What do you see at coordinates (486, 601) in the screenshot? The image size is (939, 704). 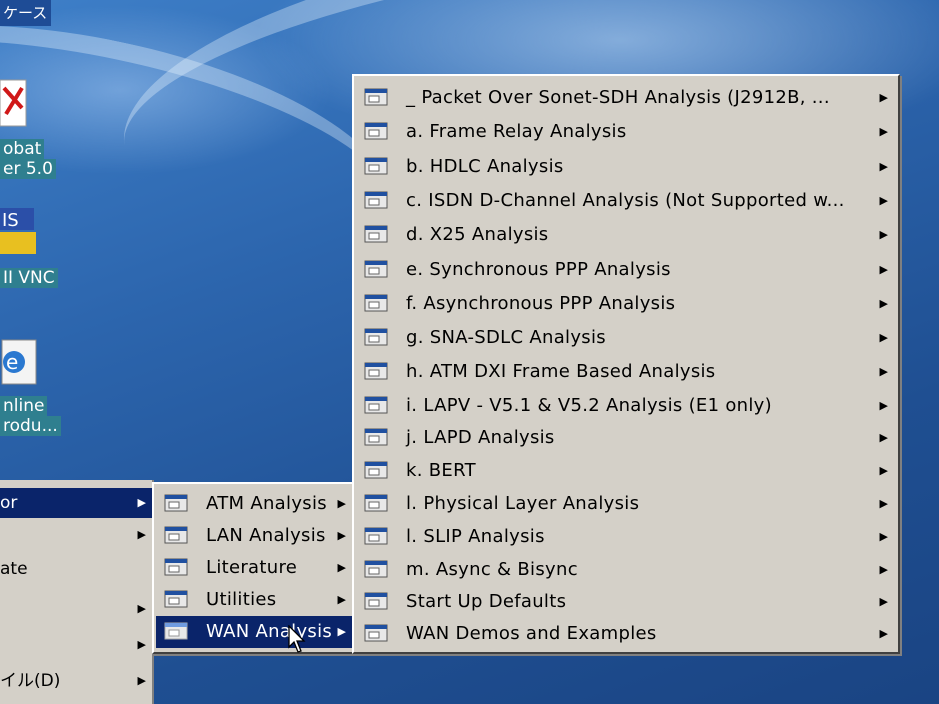 I see `menu-item-label: Start Up Defaults` at bounding box center [486, 601].